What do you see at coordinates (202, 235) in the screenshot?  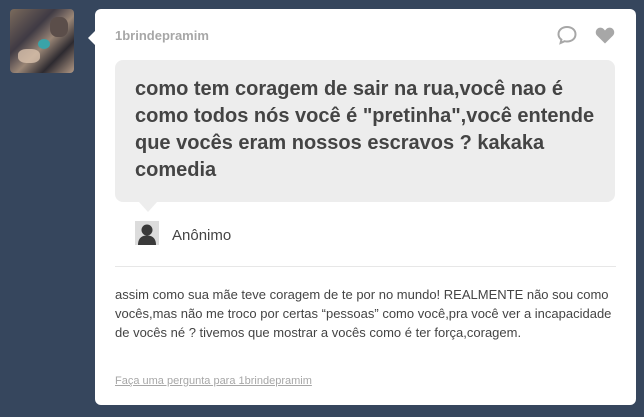 I see `asker-name: Anônimo` at bounding box center [202, 235].